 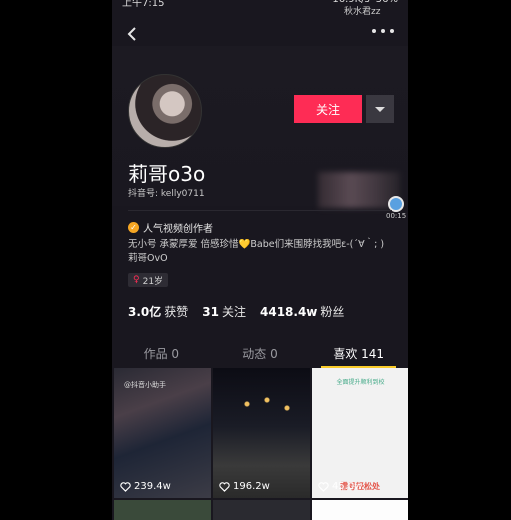 I want to click on recommend-dropdown-button, so click(x=380, y=109).